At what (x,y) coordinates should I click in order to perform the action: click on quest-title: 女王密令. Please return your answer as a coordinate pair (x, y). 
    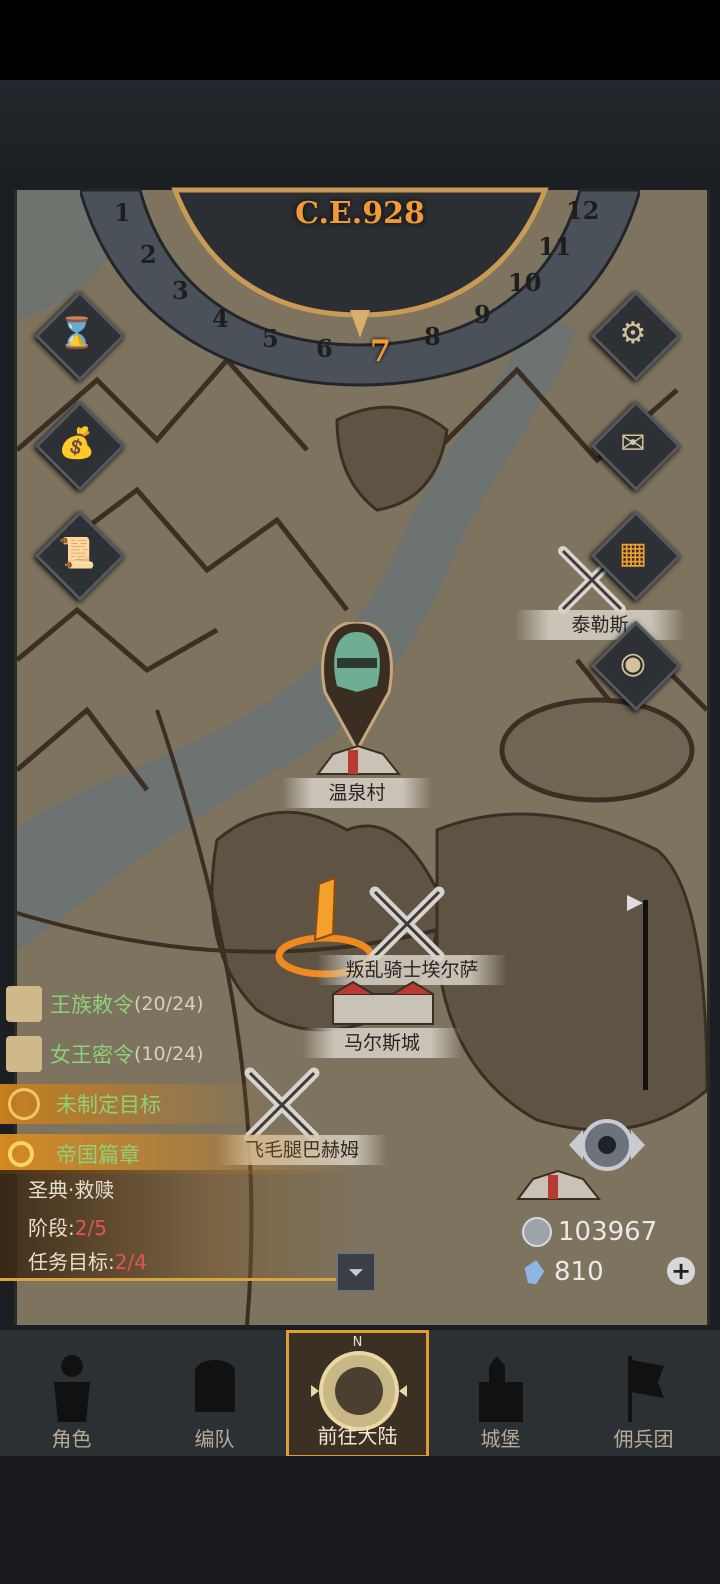
    Looking at the image, I should click on (92, 1055).